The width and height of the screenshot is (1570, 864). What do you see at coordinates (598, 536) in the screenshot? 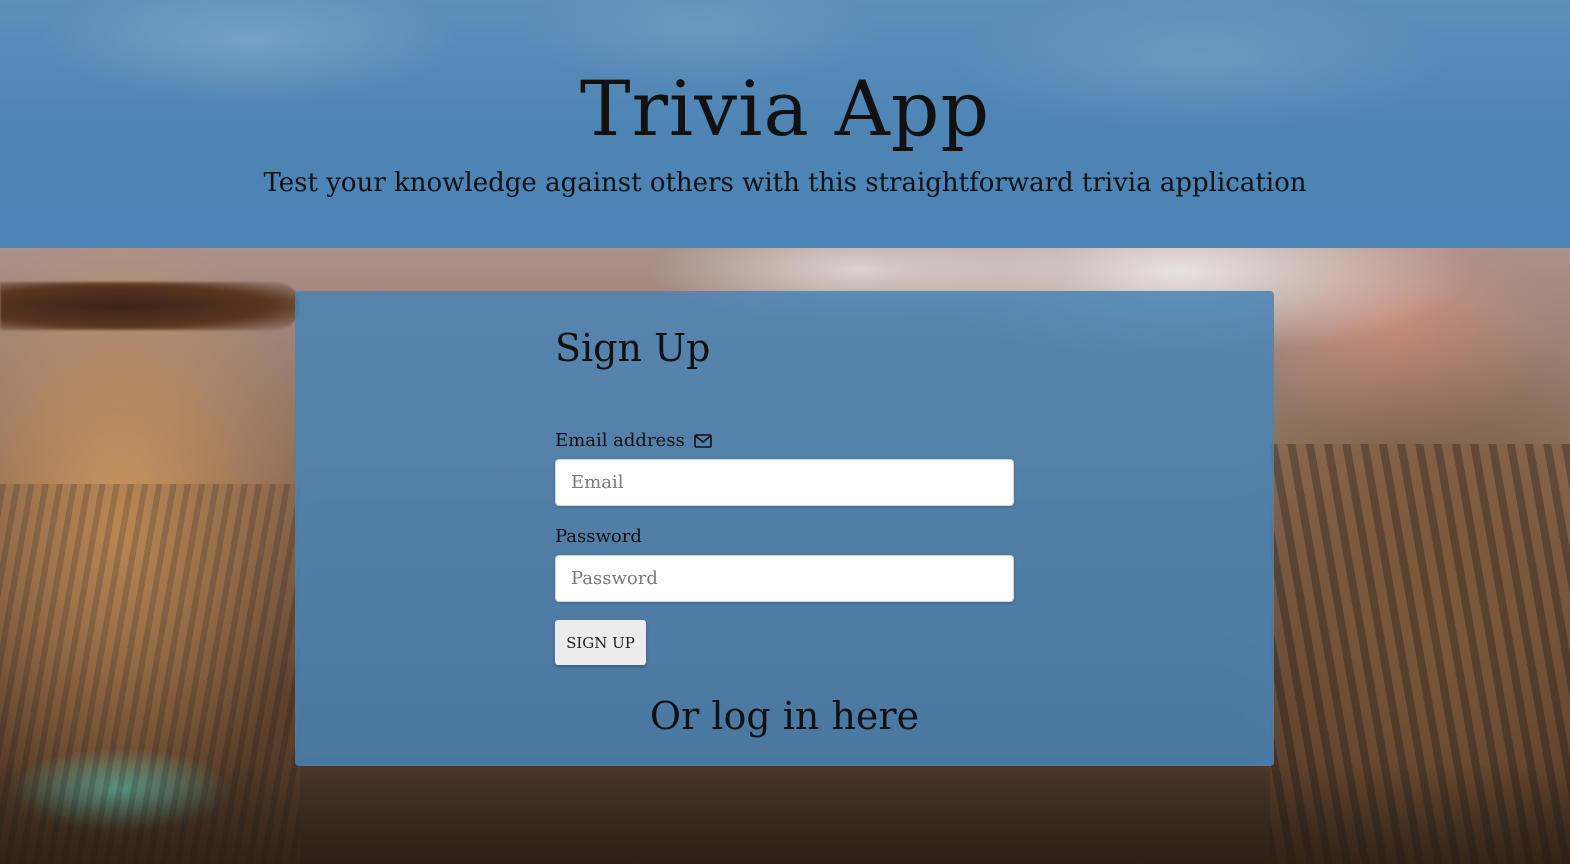
I see `password-label: Password` at bounding box center [598, 536].